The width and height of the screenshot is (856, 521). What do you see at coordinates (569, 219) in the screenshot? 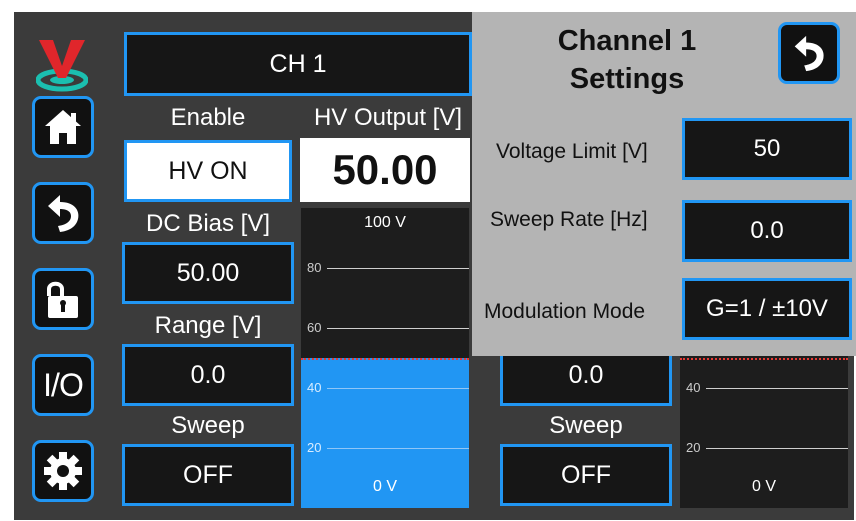
I see `sweep-rate-label: Sweep Rate [Hz]` at bounding box center [569, 219].